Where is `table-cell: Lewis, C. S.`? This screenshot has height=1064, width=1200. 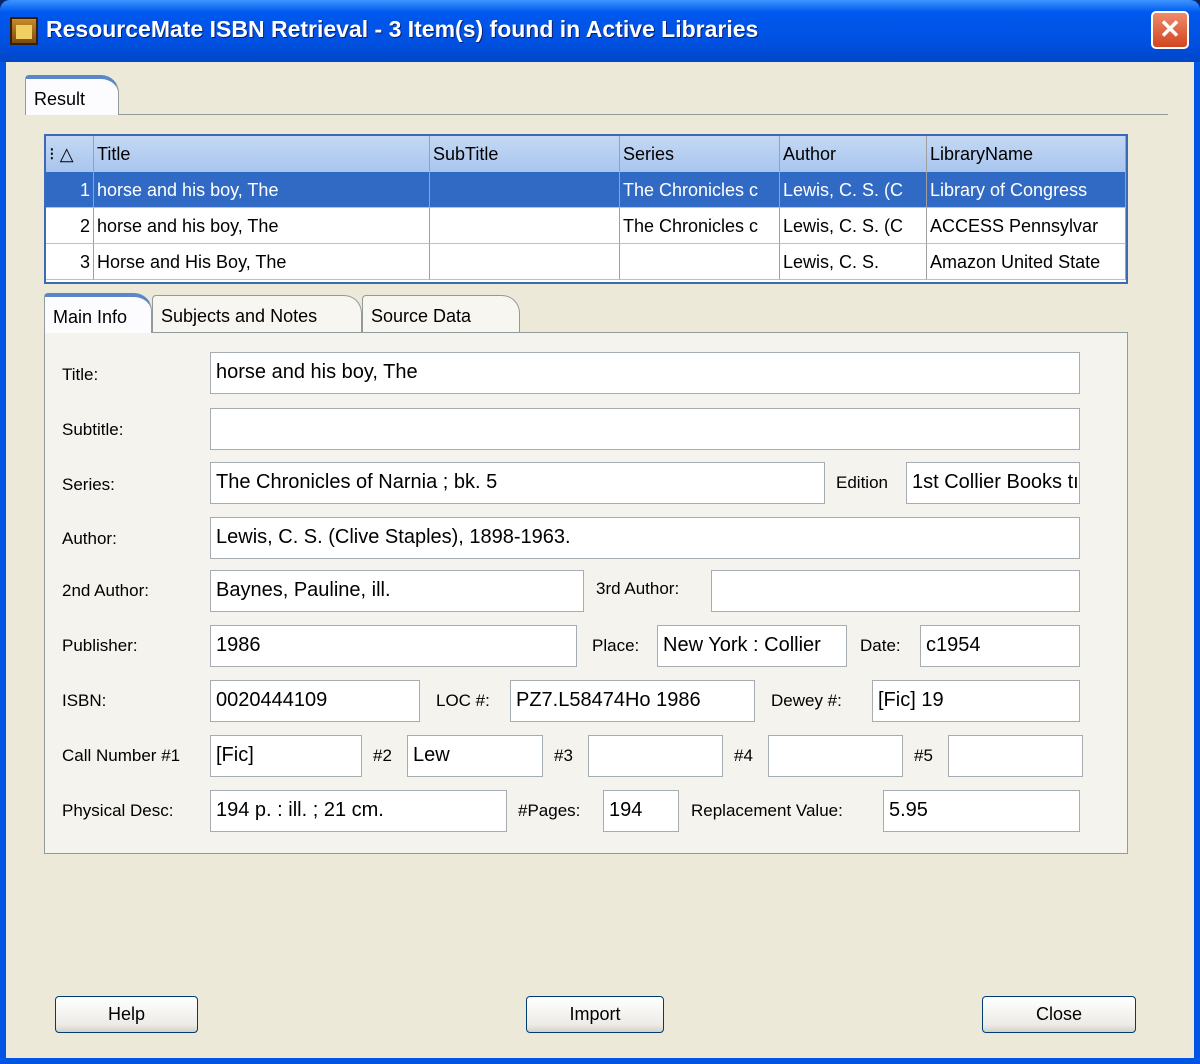
table-cell: Lewis, C. S. is located at coordinates (853, 262).